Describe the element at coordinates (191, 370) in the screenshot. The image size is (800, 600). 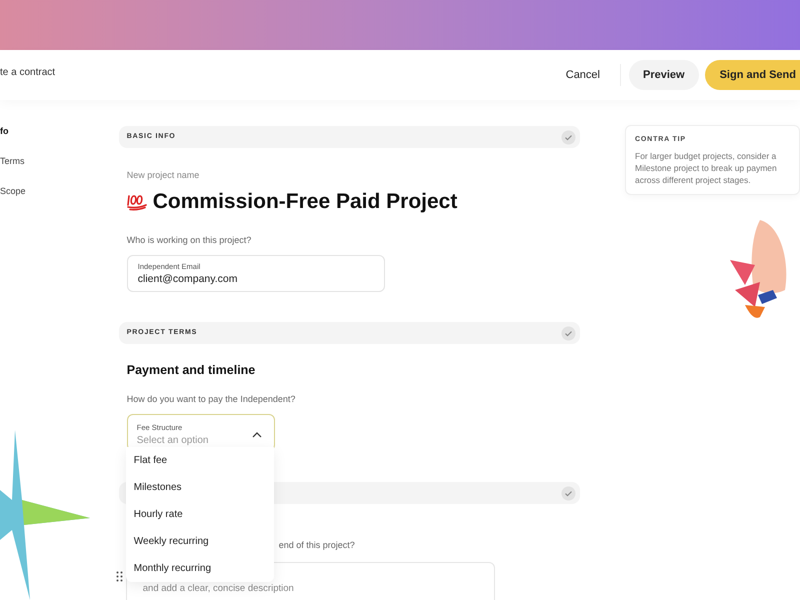
I see `subsection-title: Payment and timeline` at that location.